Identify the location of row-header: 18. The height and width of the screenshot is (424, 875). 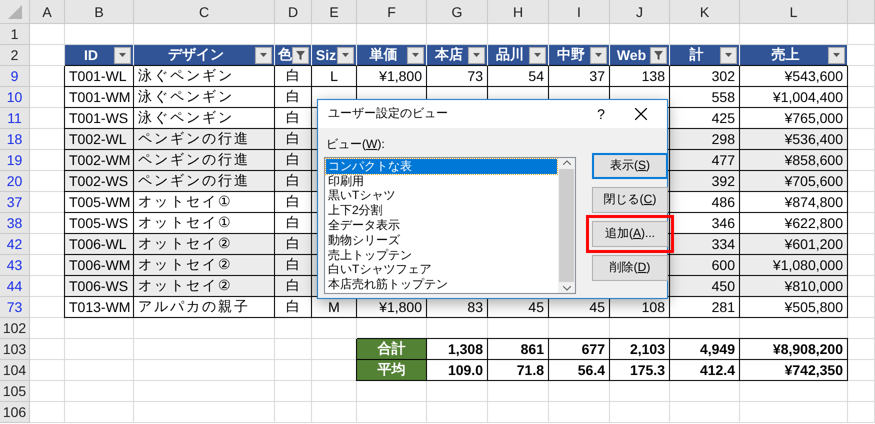
(15, 139).